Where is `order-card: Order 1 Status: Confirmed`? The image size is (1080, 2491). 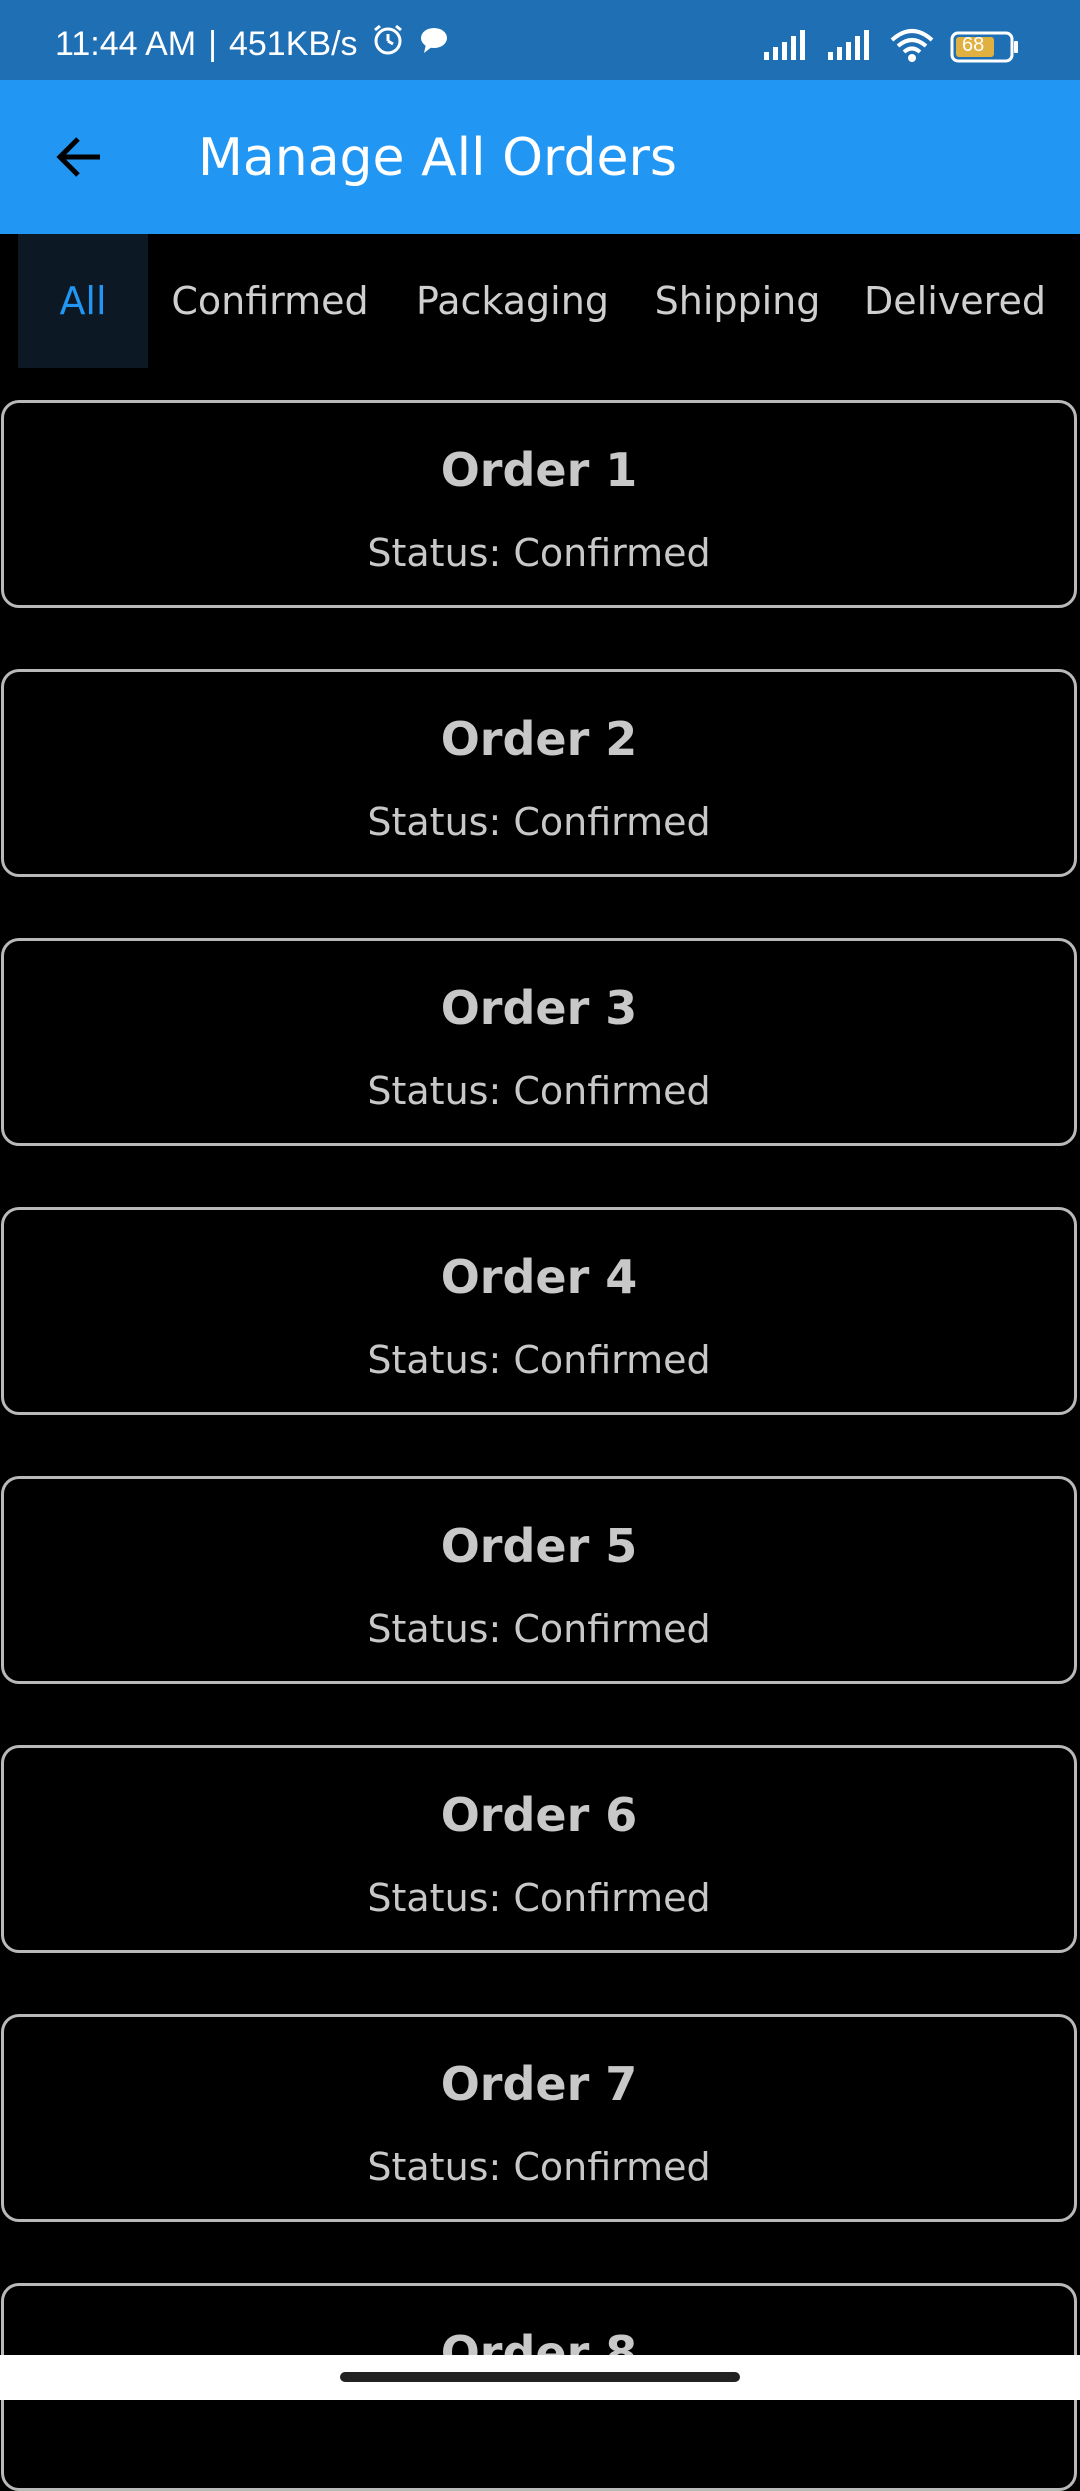 order-card: Order 1 Status: Confirmed is located at coordinates (539, 504).